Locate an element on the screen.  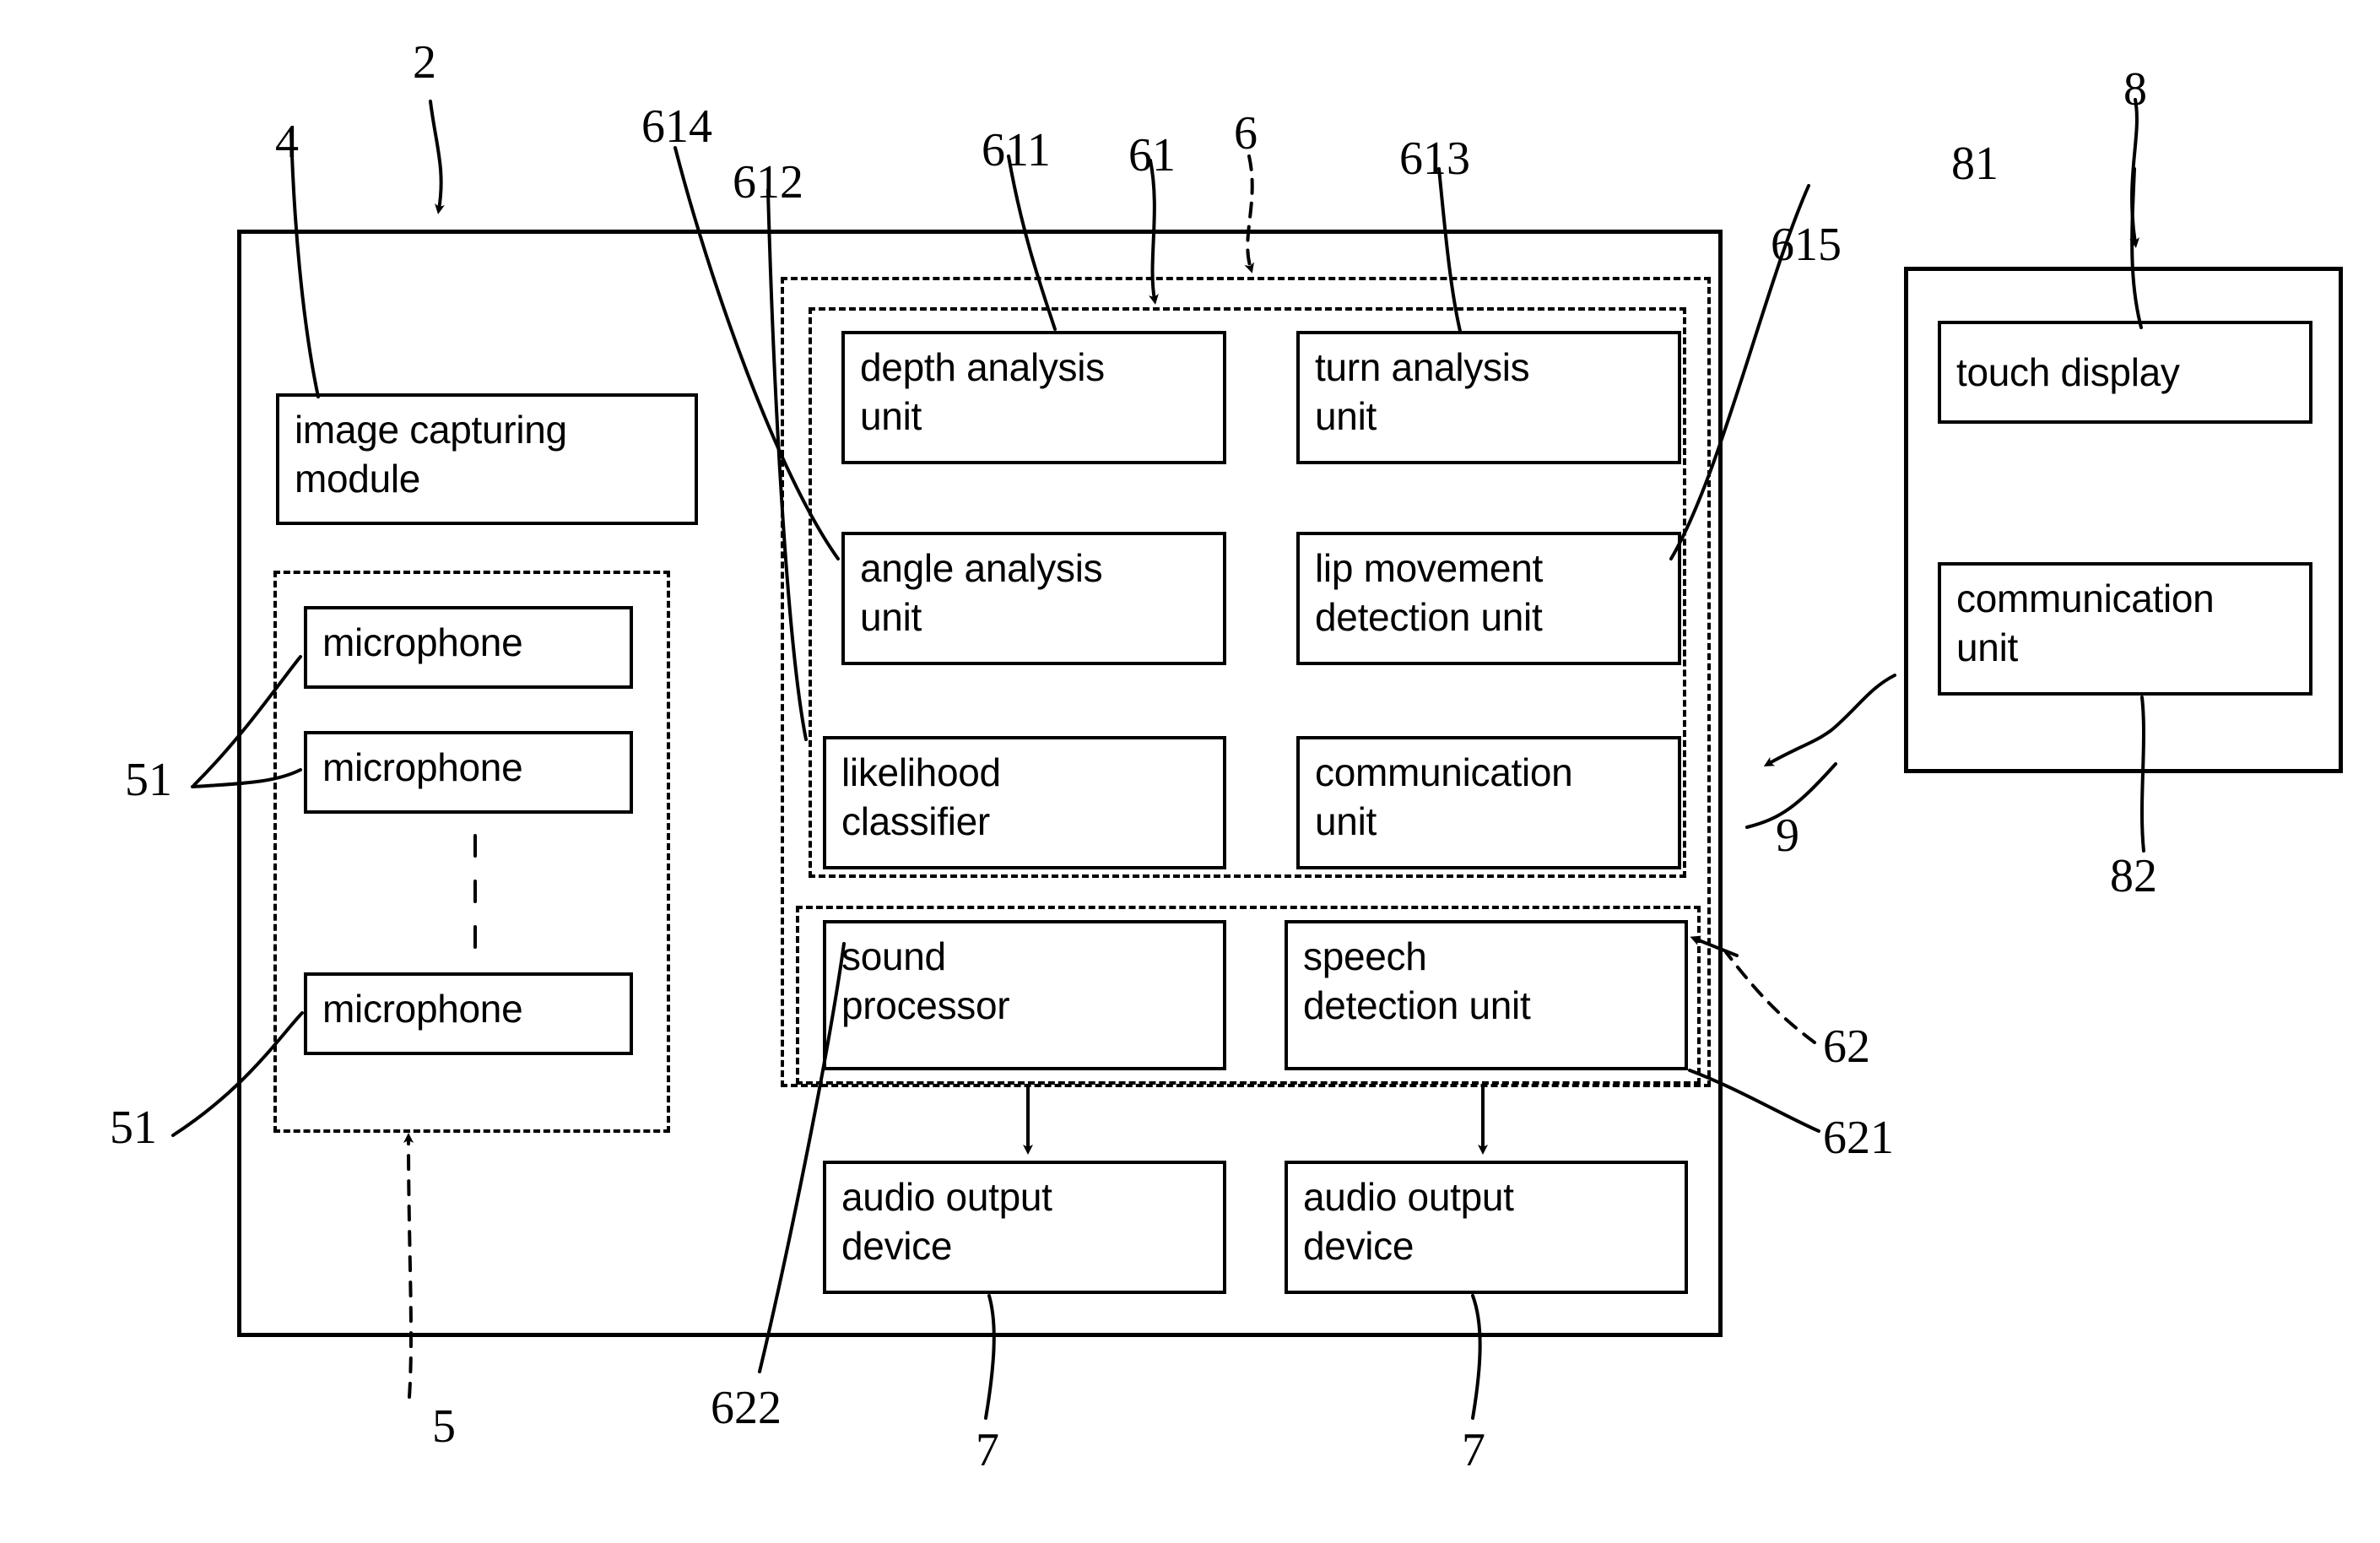
leader-9-arrow is located at coordinates (1829, 720).